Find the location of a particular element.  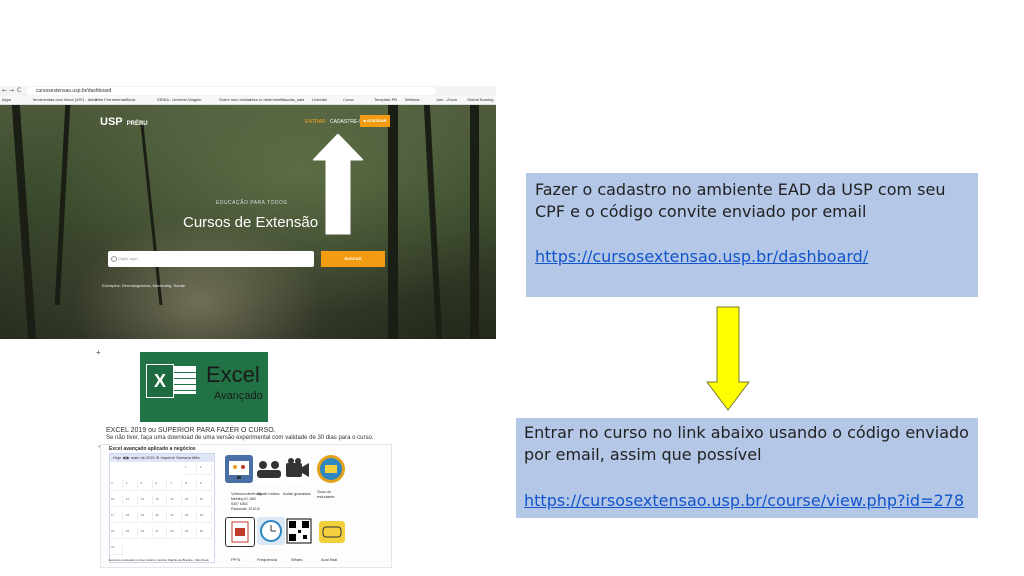

tile-label-guide: Guia do estudante is located at coordinates (326, 494).